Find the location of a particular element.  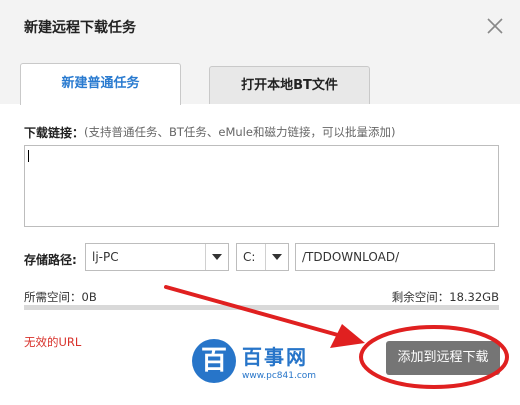

close-icon is located at coordinates (495, 26).